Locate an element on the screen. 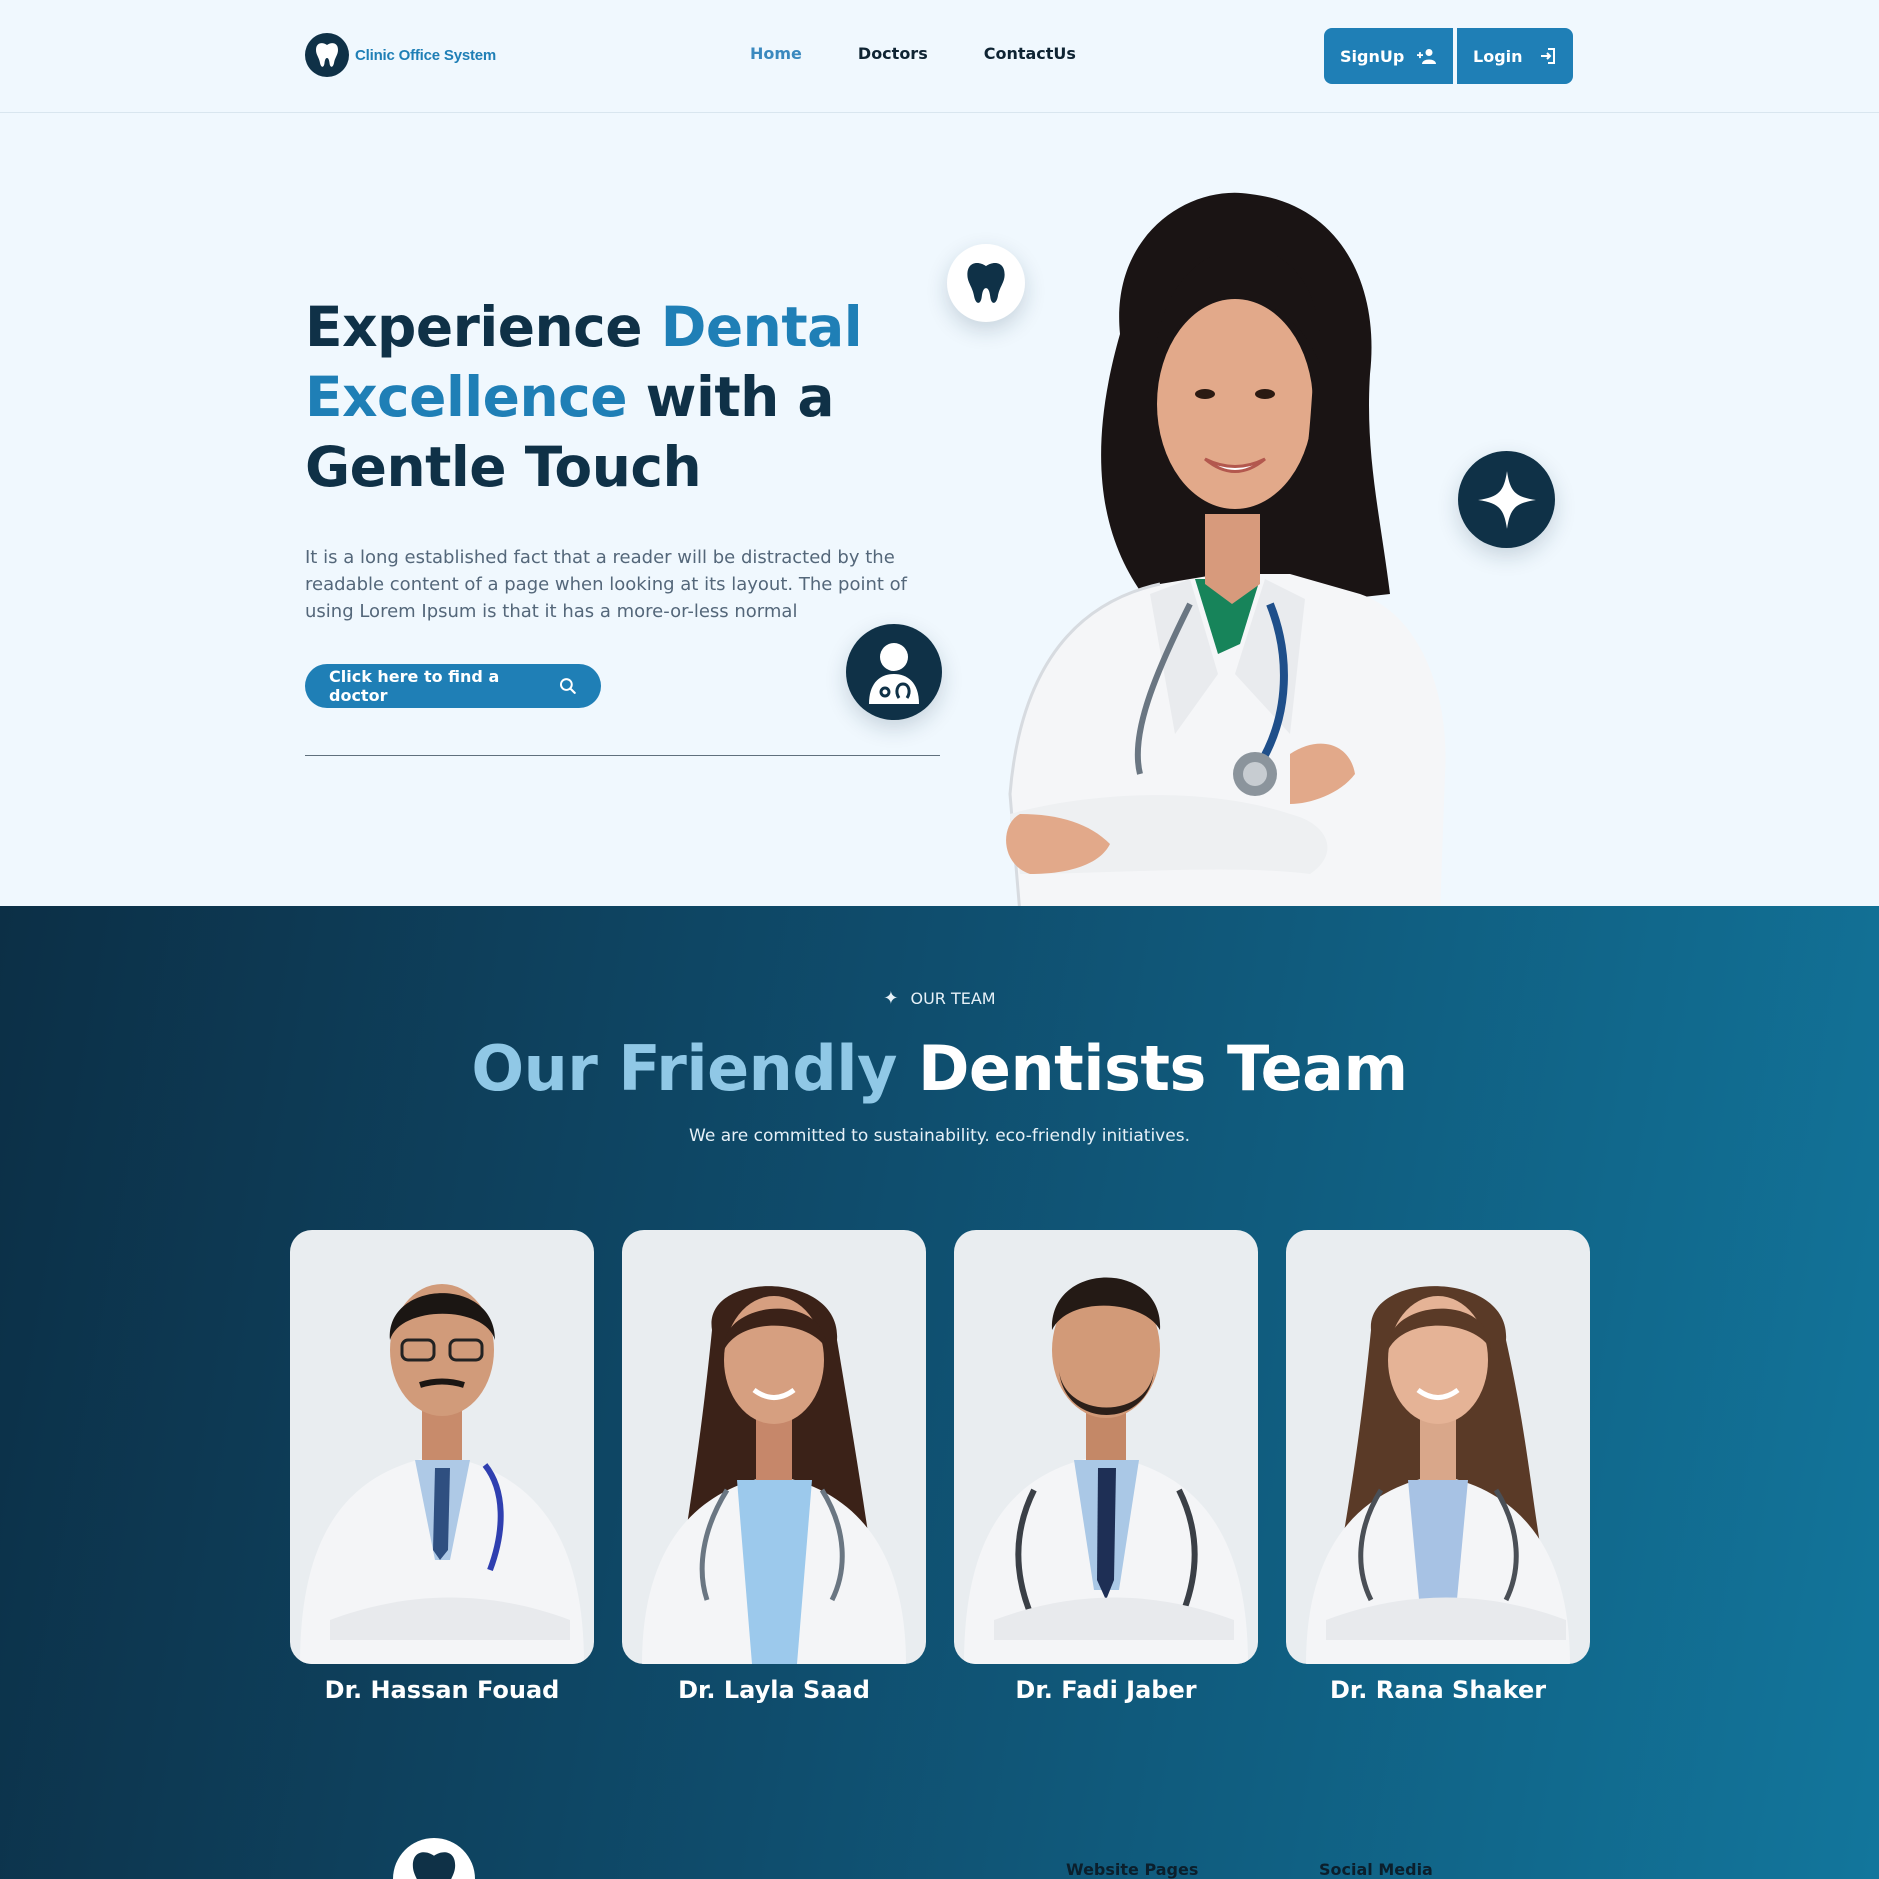 Image resolution: width=1879 pixels, height=1879 pixels. doctor-card: Dr. Layla Saad is located at coordinates (774, 1467).